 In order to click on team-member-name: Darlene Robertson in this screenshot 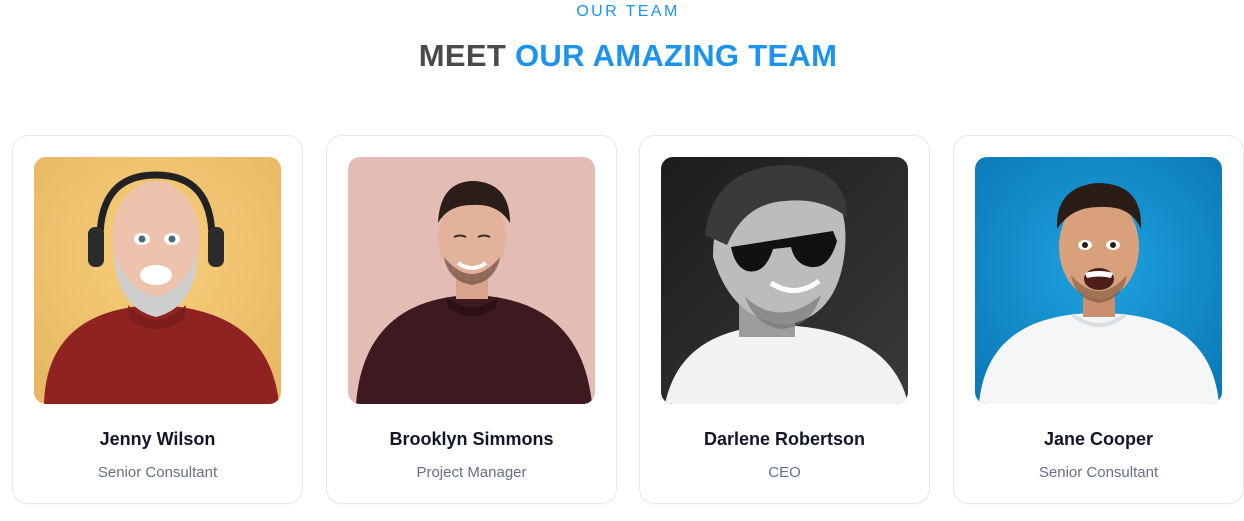, I will do `click(784, 439)`.